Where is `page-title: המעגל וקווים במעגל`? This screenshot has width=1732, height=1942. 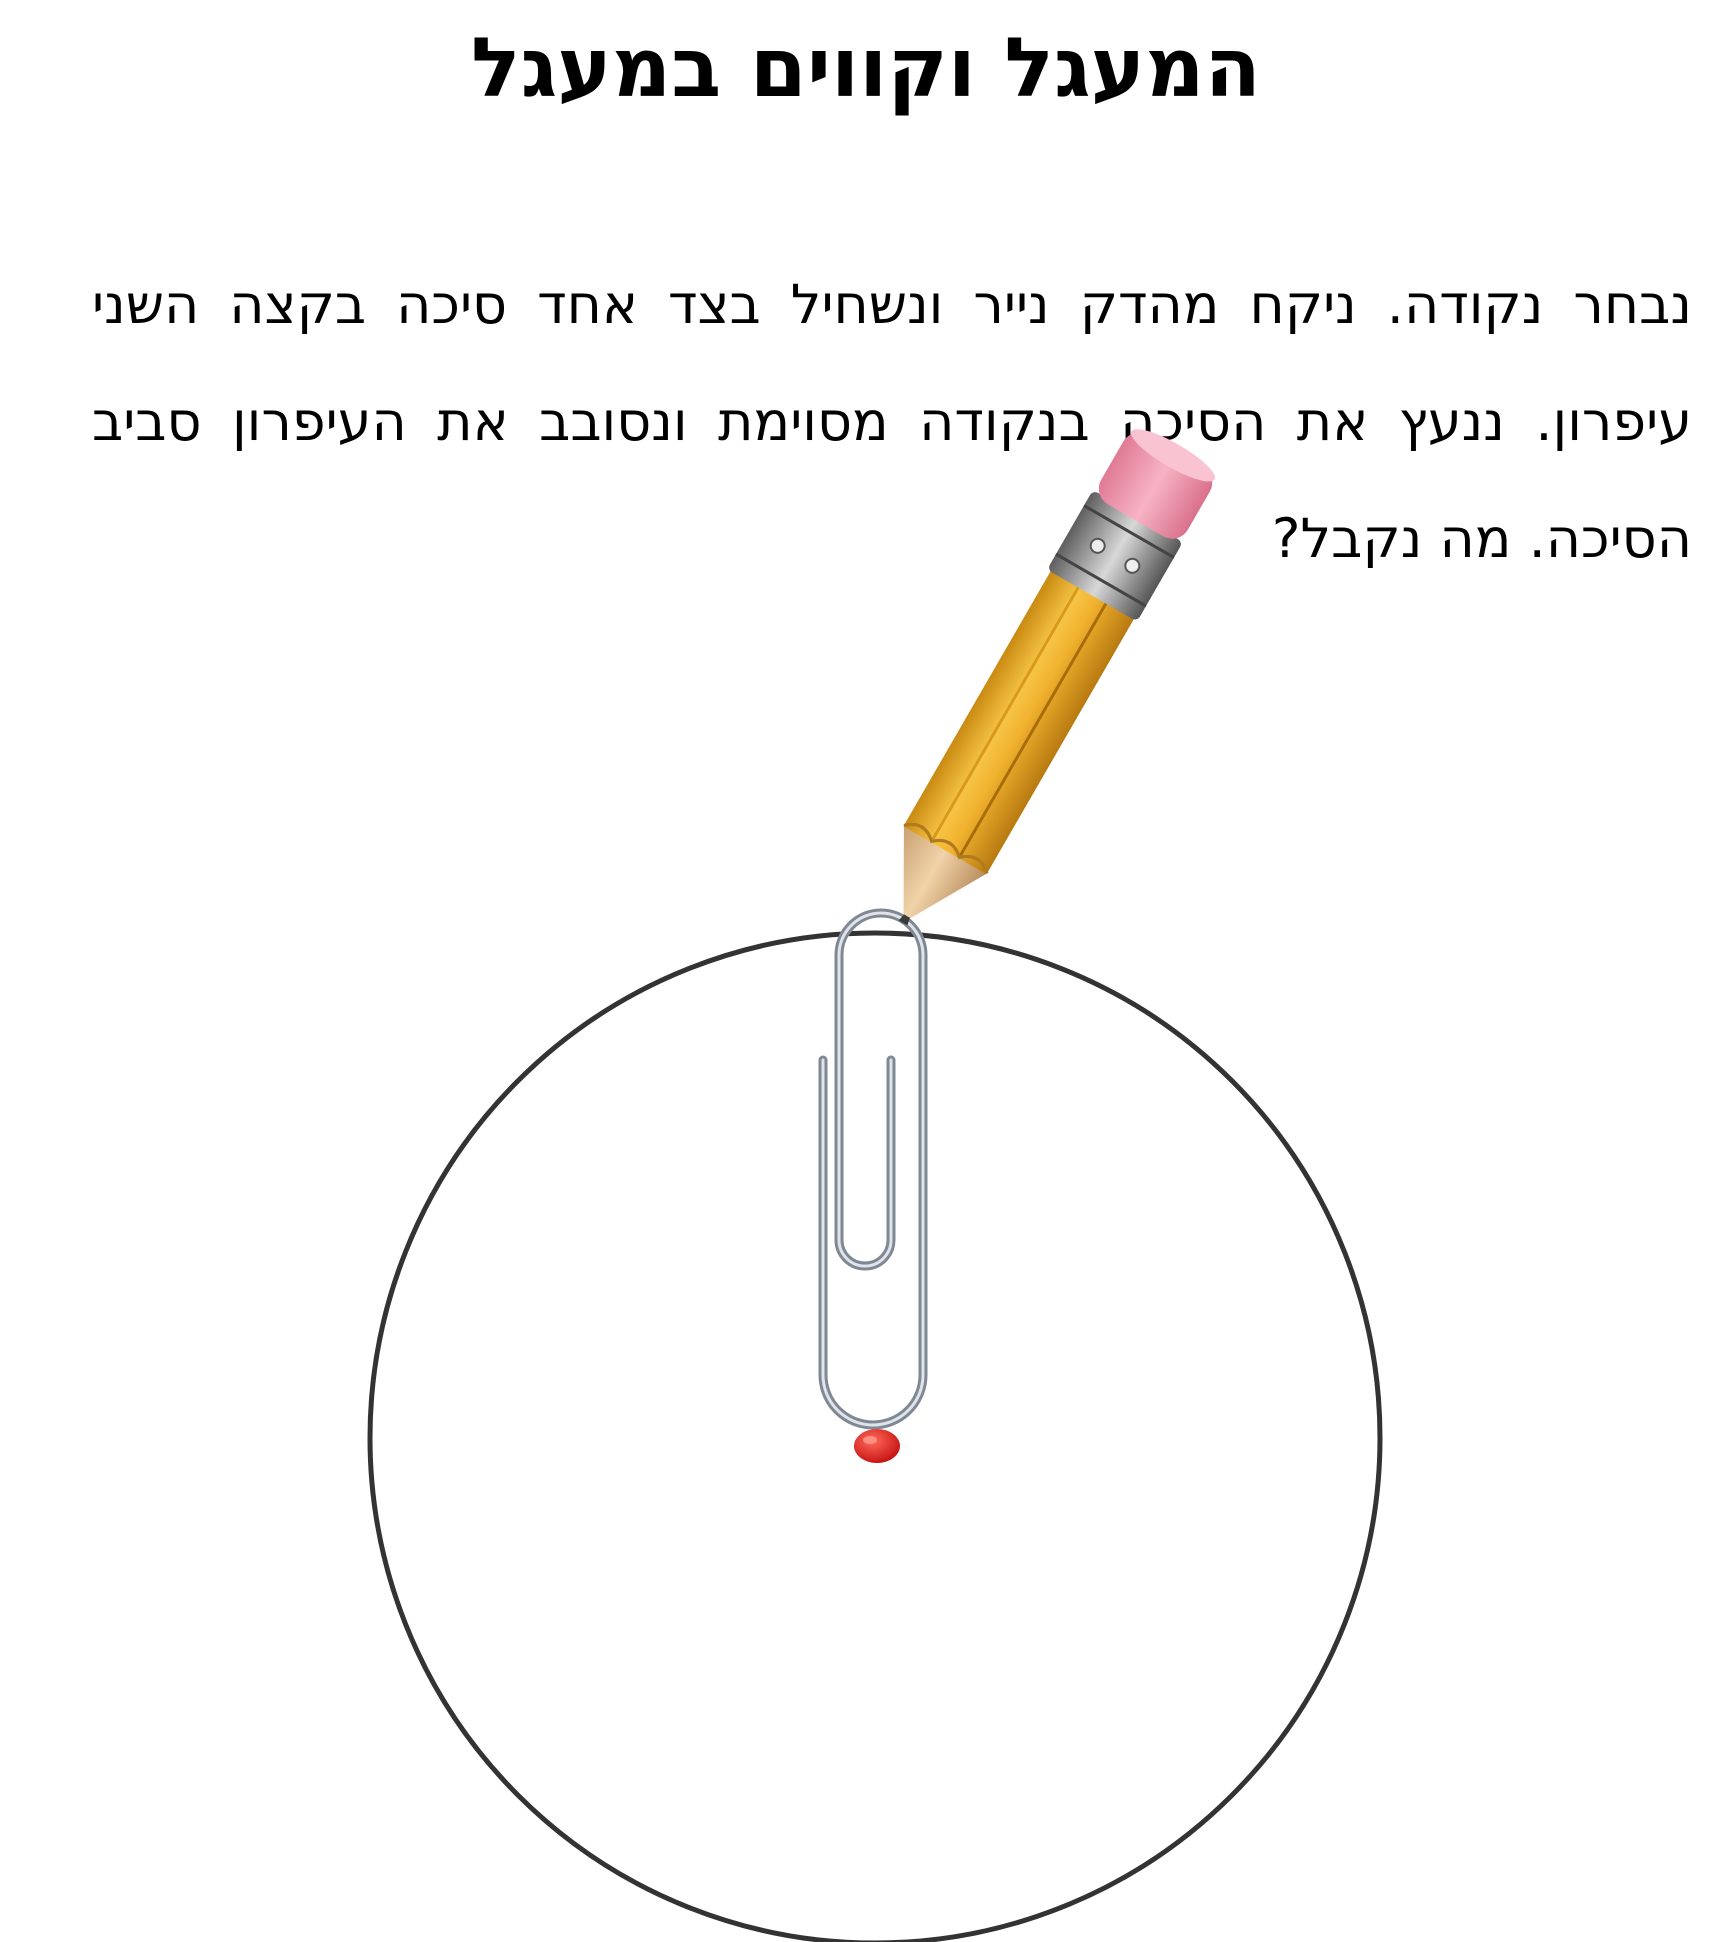 page-title: המעגל וקווים במעגל is located at coordinates (866, 68).